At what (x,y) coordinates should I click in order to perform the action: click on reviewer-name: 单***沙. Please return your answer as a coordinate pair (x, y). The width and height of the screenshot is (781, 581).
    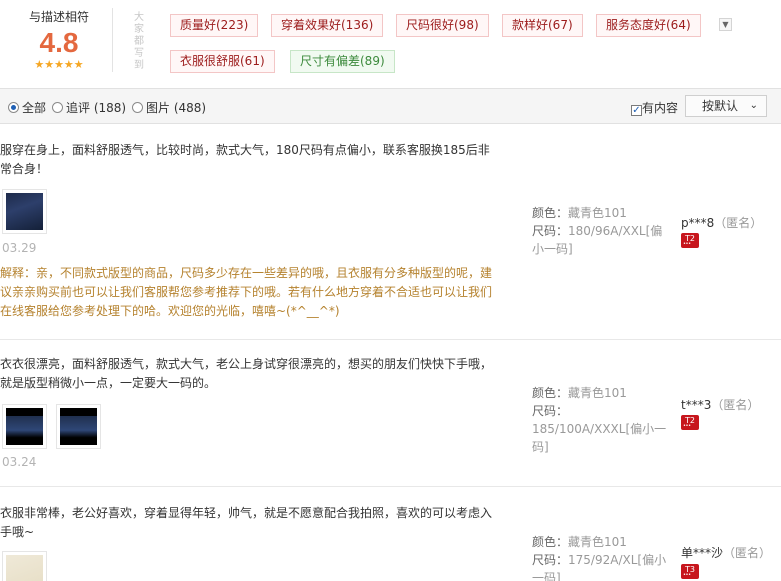
    Looking at the image, I should click on (702, 553).